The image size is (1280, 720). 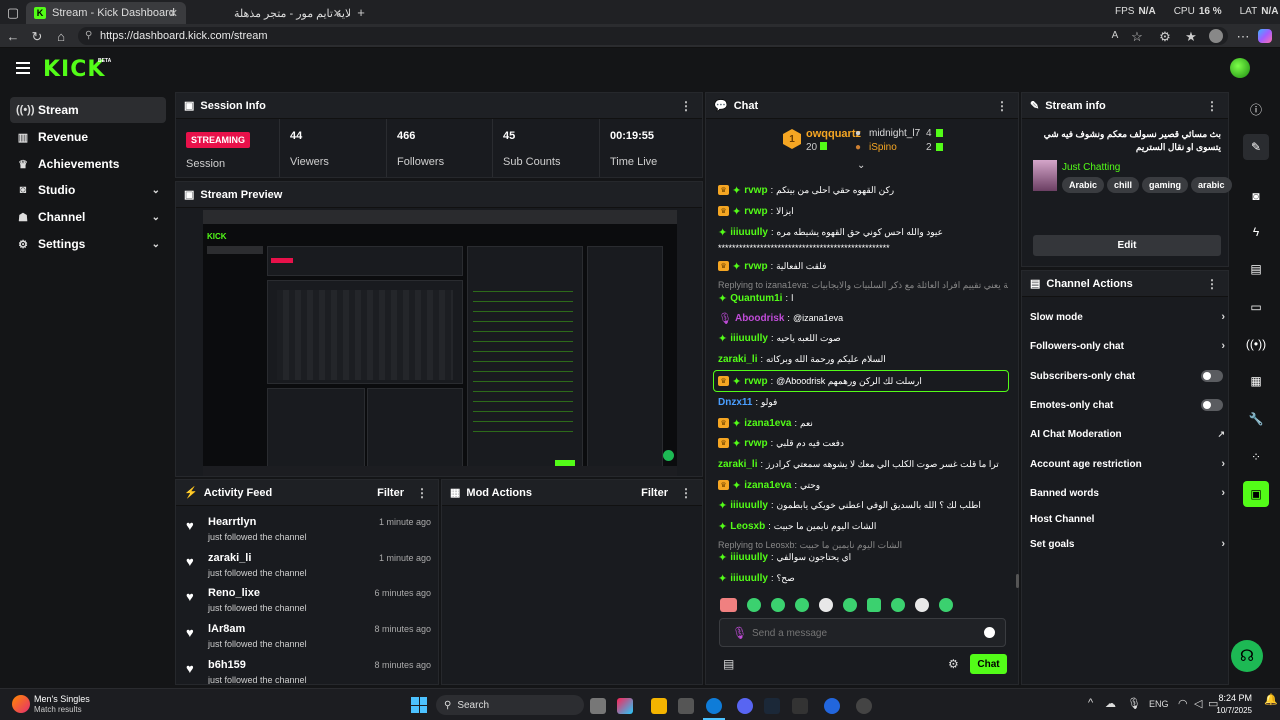 What do you see at coordinates (510, 705) in the screenshot?
I see `taskbar-search: ⚲ Search` at bounding box center [510, 705].